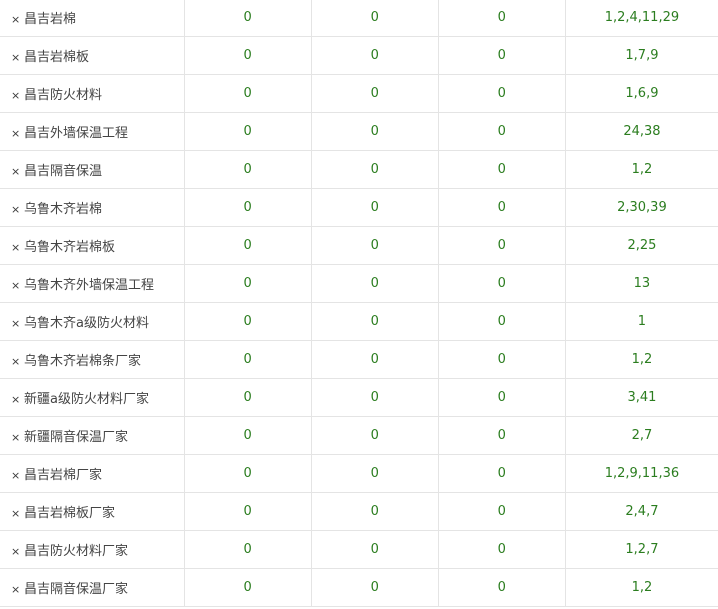 This screenshot has width=718, height=609. What do you see at coordinates (641, 131) in the screenshot?
I see `positions-cell: 24,38` at bounding box center [641, 131].